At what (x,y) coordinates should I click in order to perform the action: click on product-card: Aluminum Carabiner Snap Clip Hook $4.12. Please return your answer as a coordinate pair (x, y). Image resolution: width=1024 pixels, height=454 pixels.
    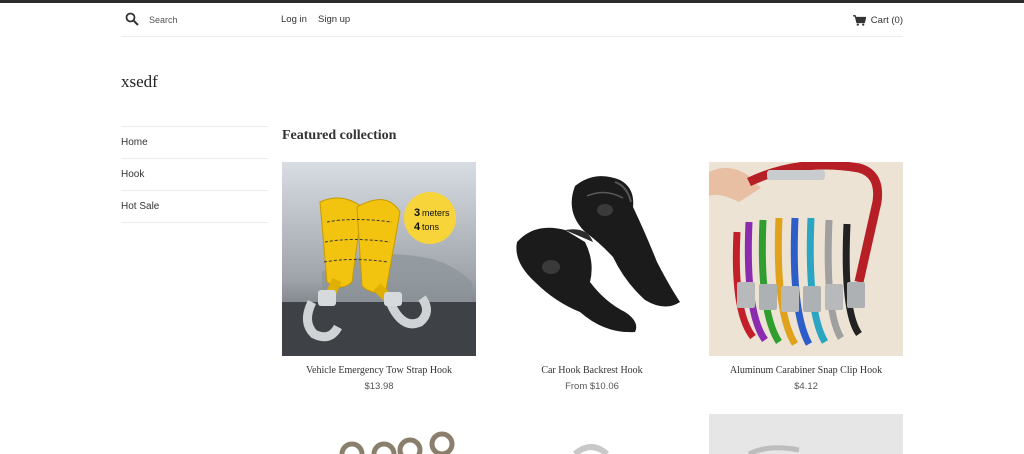
    Looking at the image, I should click on (806, 277).